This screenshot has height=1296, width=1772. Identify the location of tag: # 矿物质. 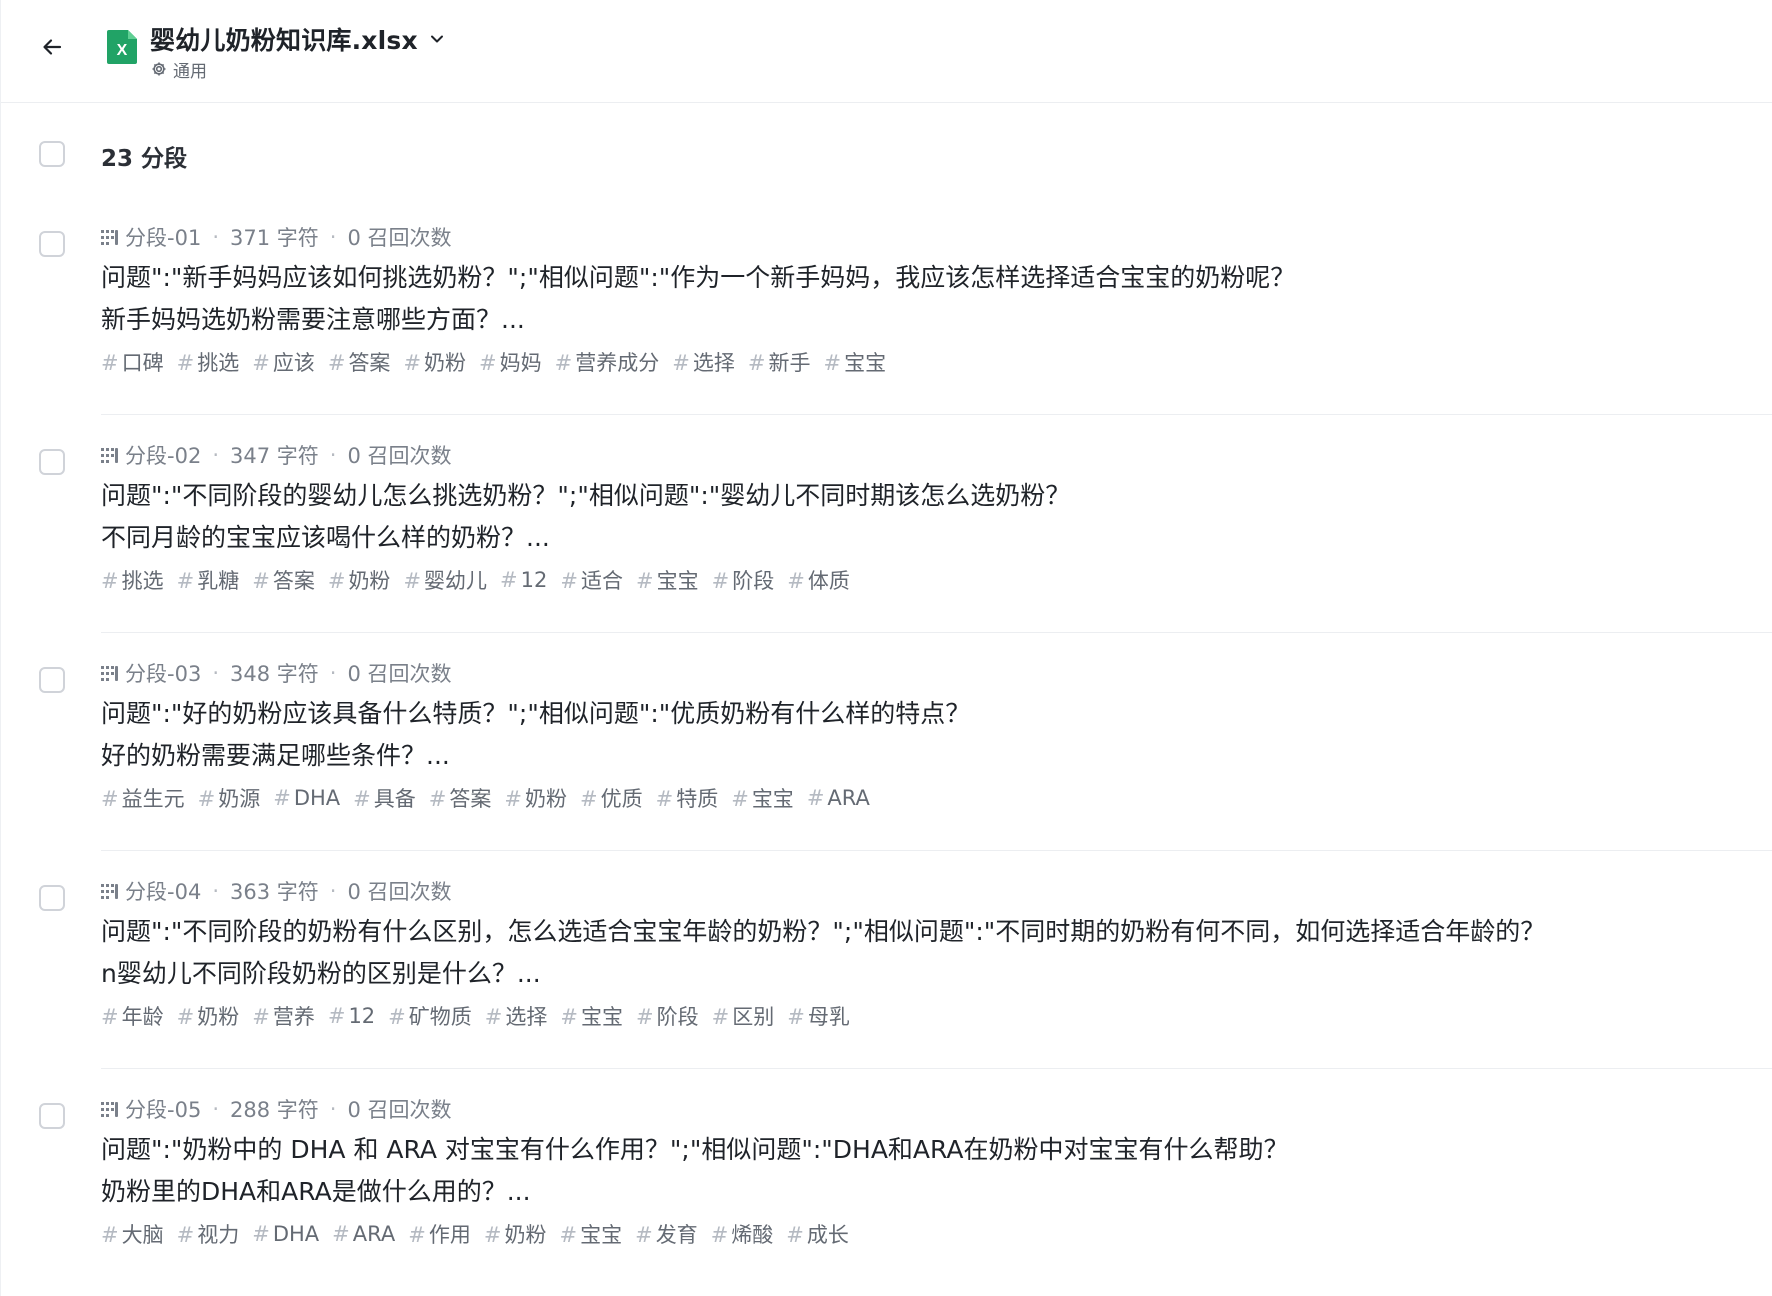
(430, 1016).